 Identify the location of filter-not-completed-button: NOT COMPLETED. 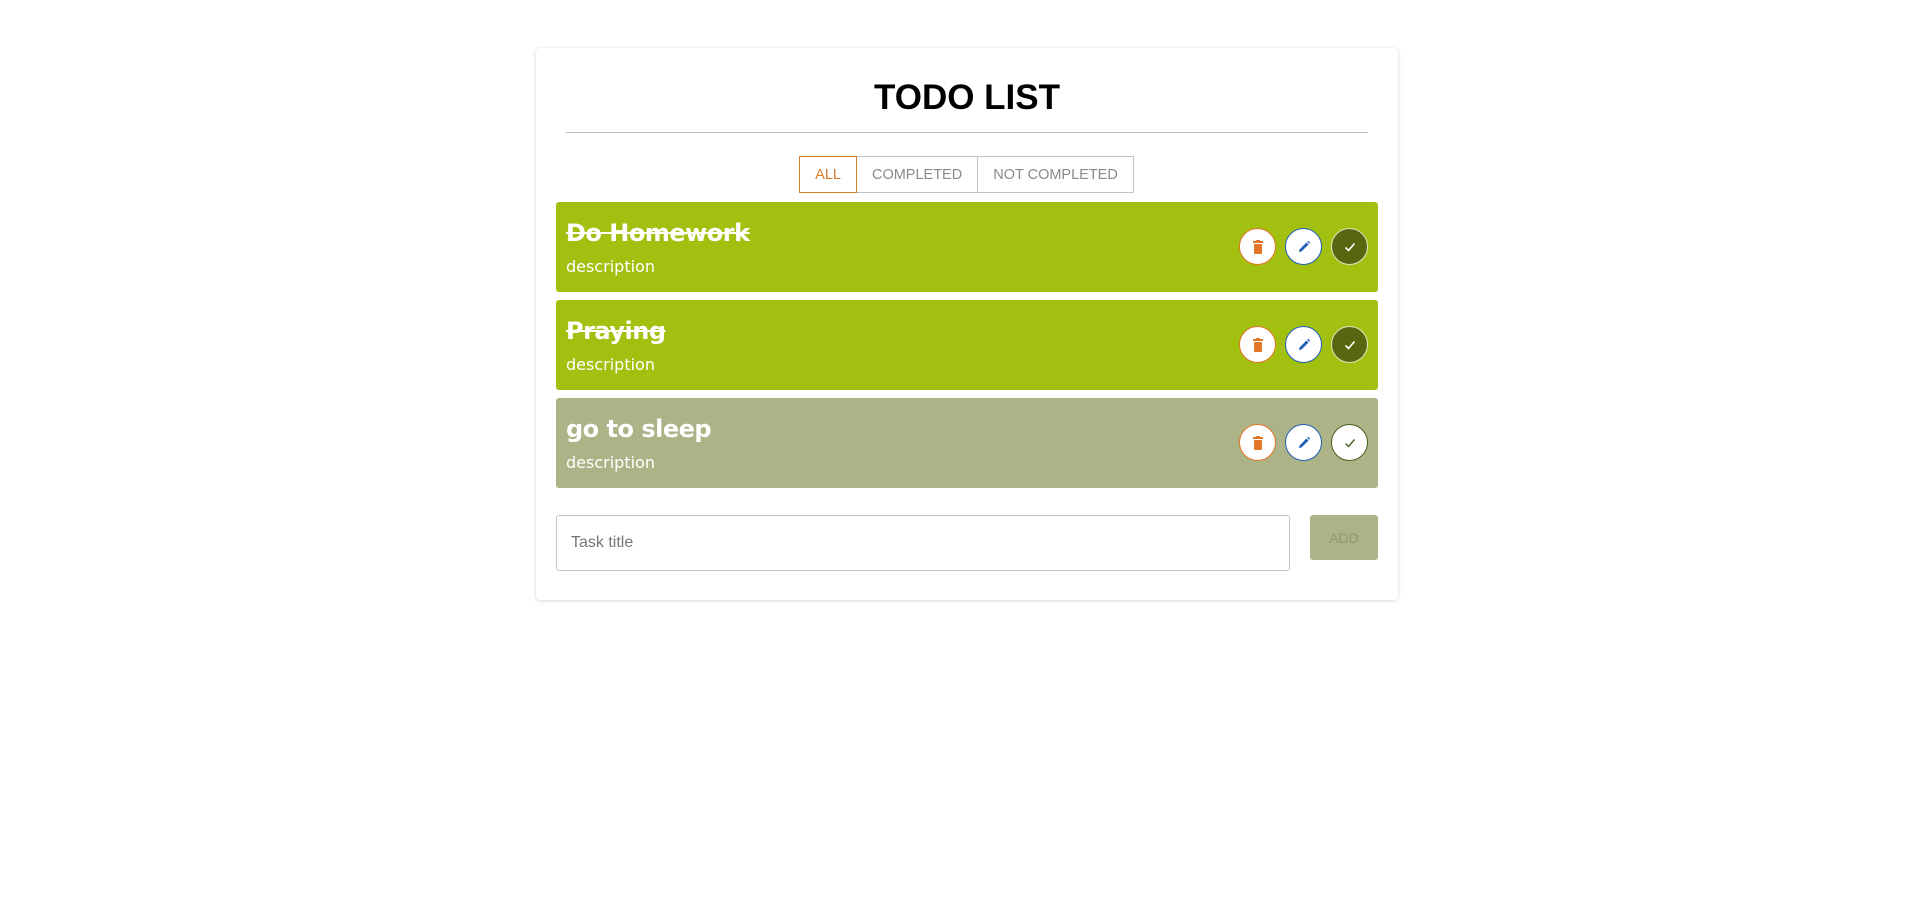
(1055, 174).